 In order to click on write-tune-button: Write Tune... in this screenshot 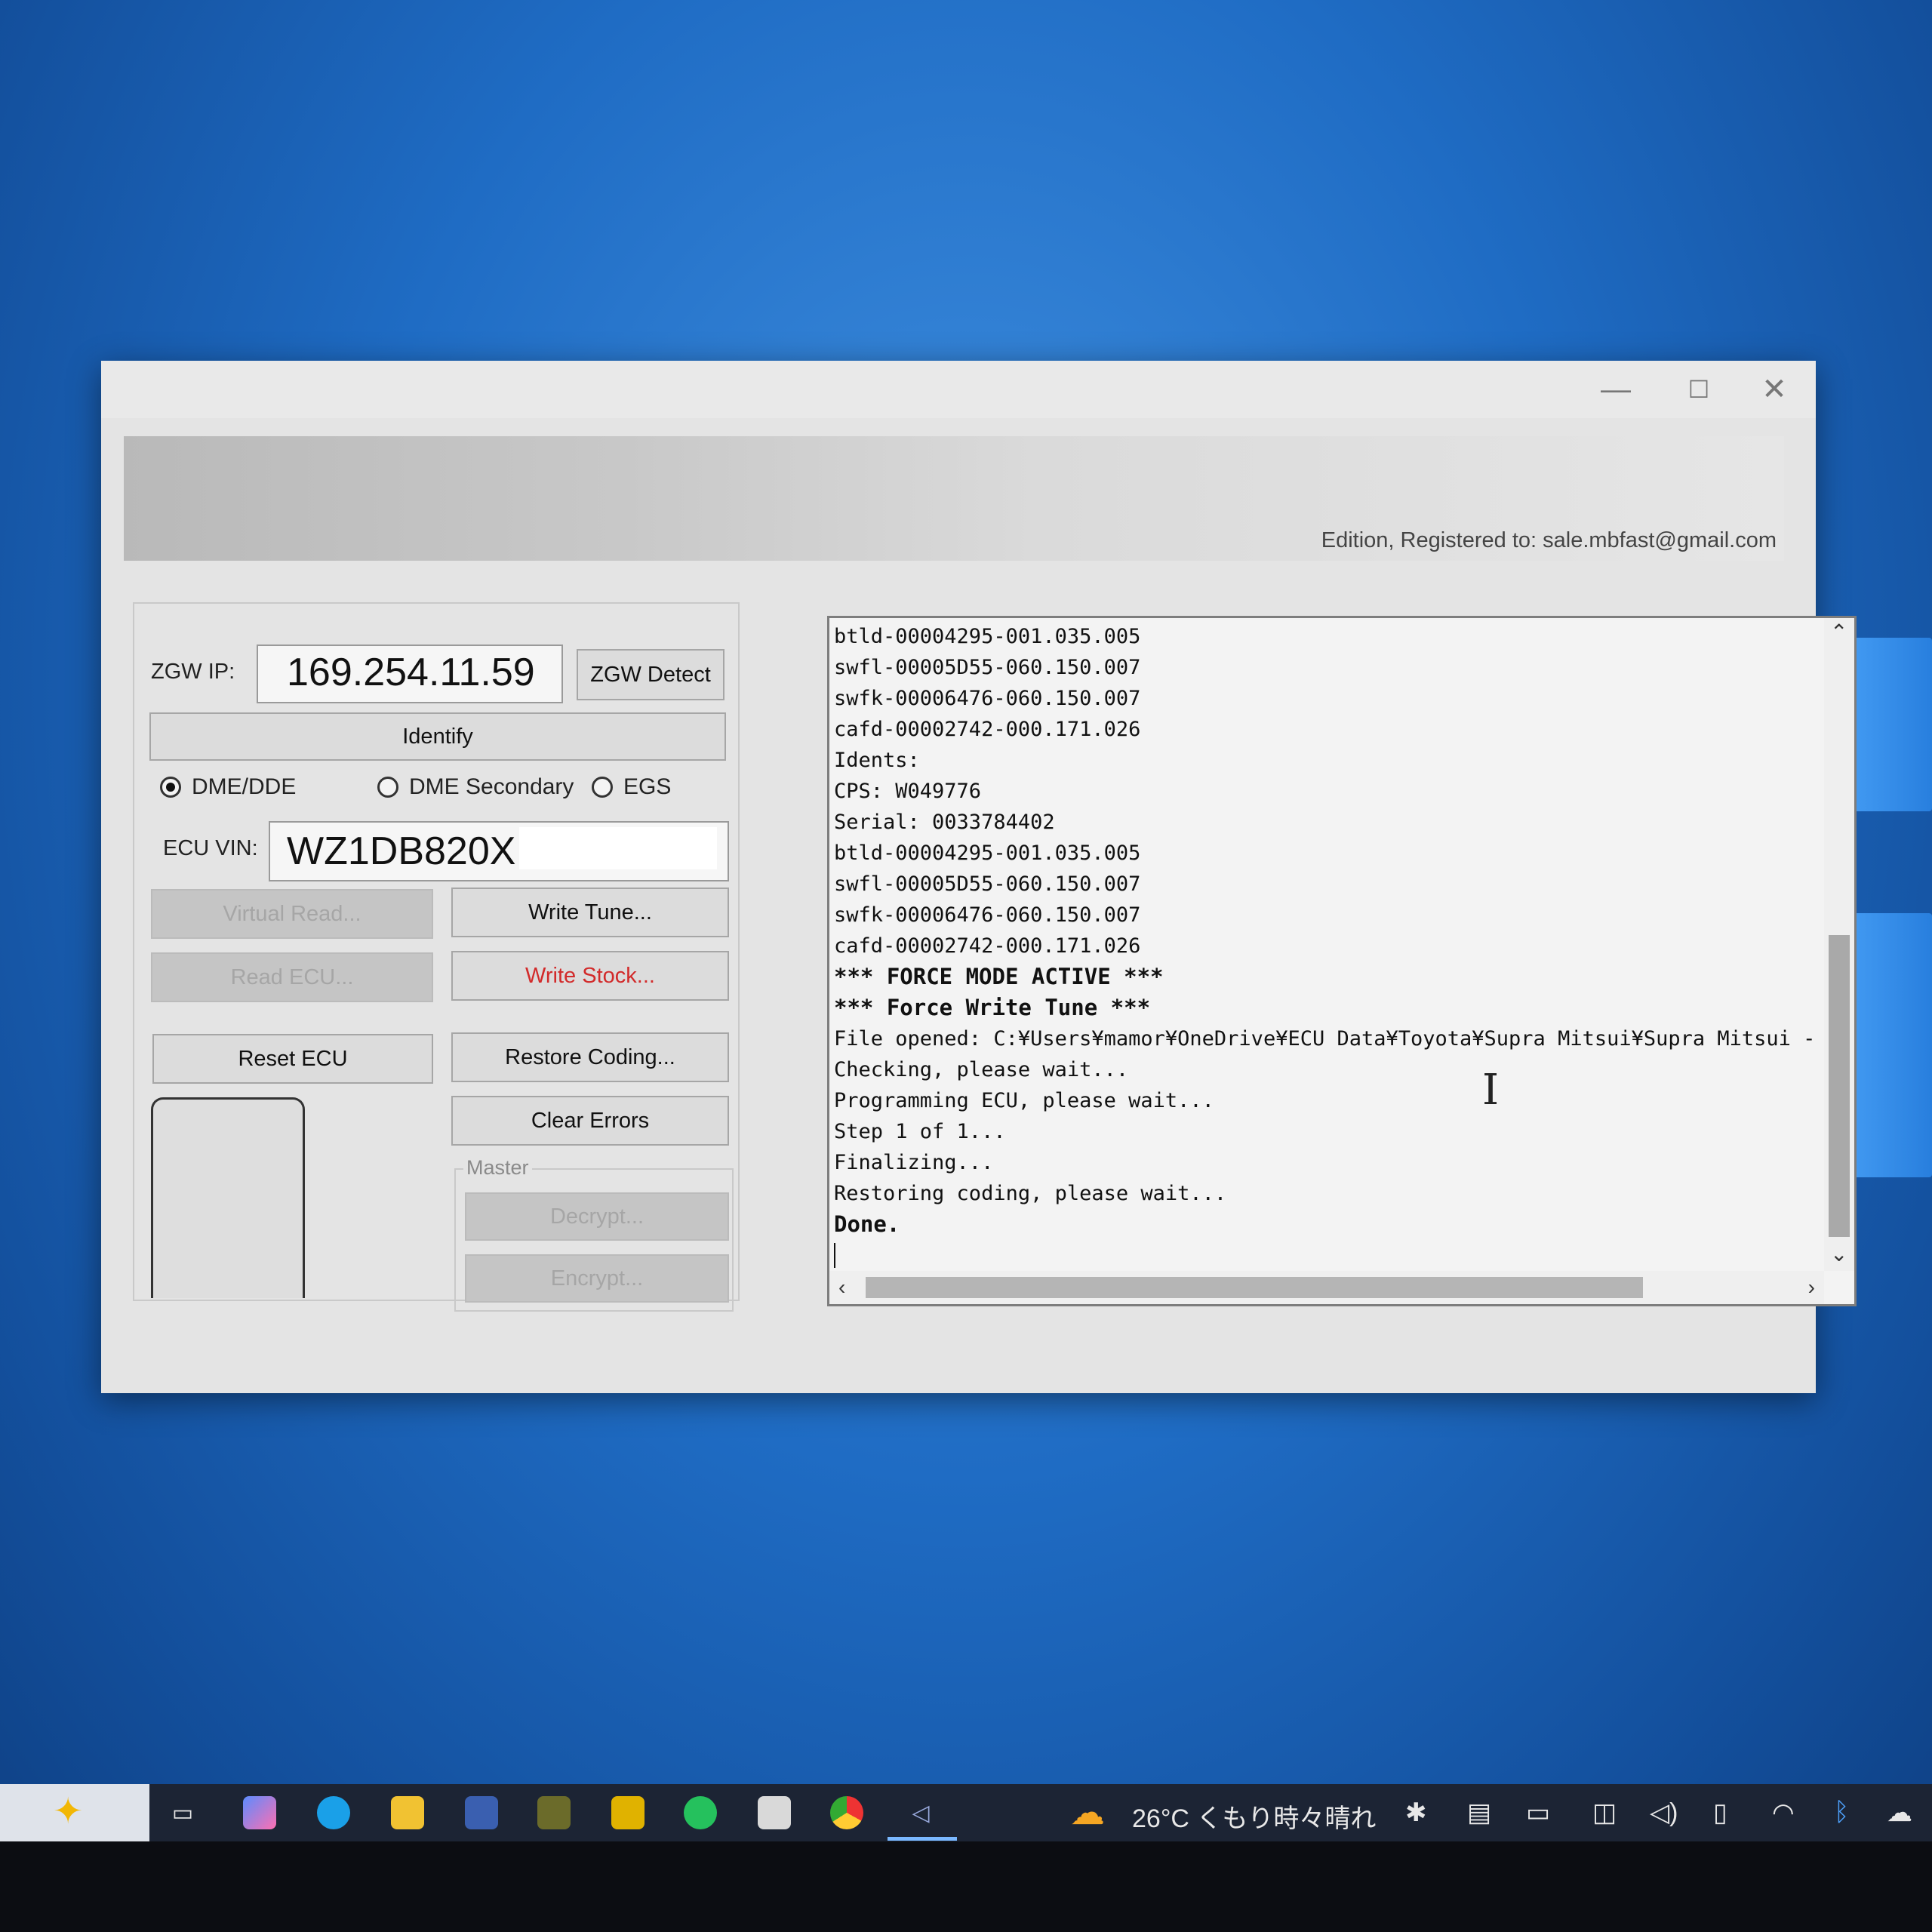, I will do `click(590, 912)`.